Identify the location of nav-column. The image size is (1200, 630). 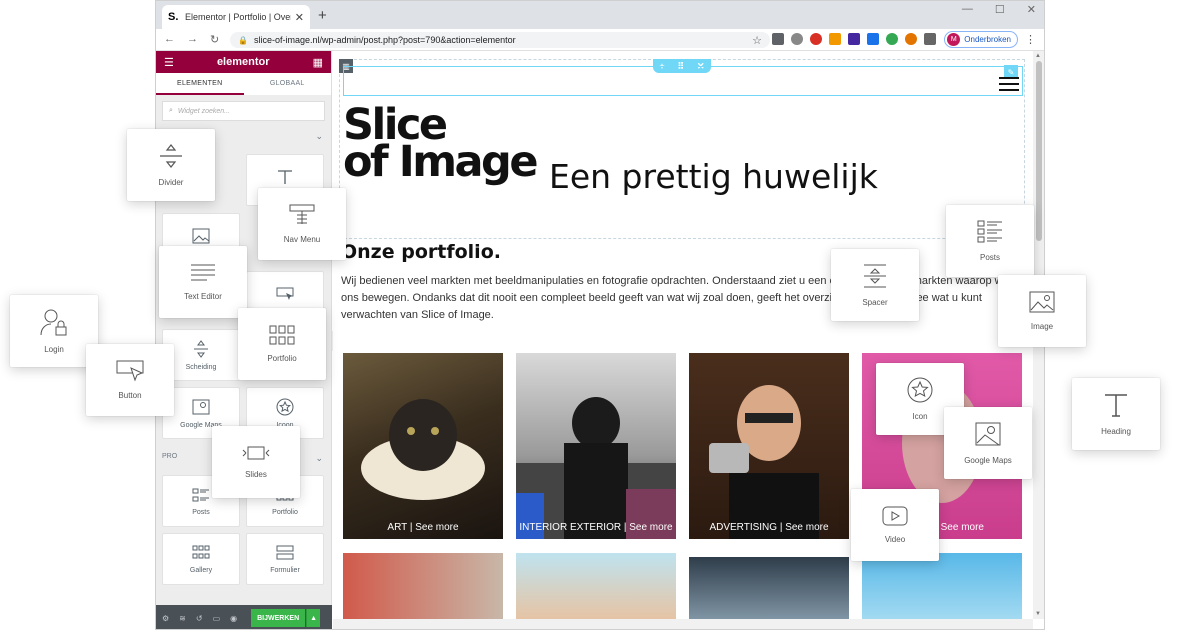
(683, 81).